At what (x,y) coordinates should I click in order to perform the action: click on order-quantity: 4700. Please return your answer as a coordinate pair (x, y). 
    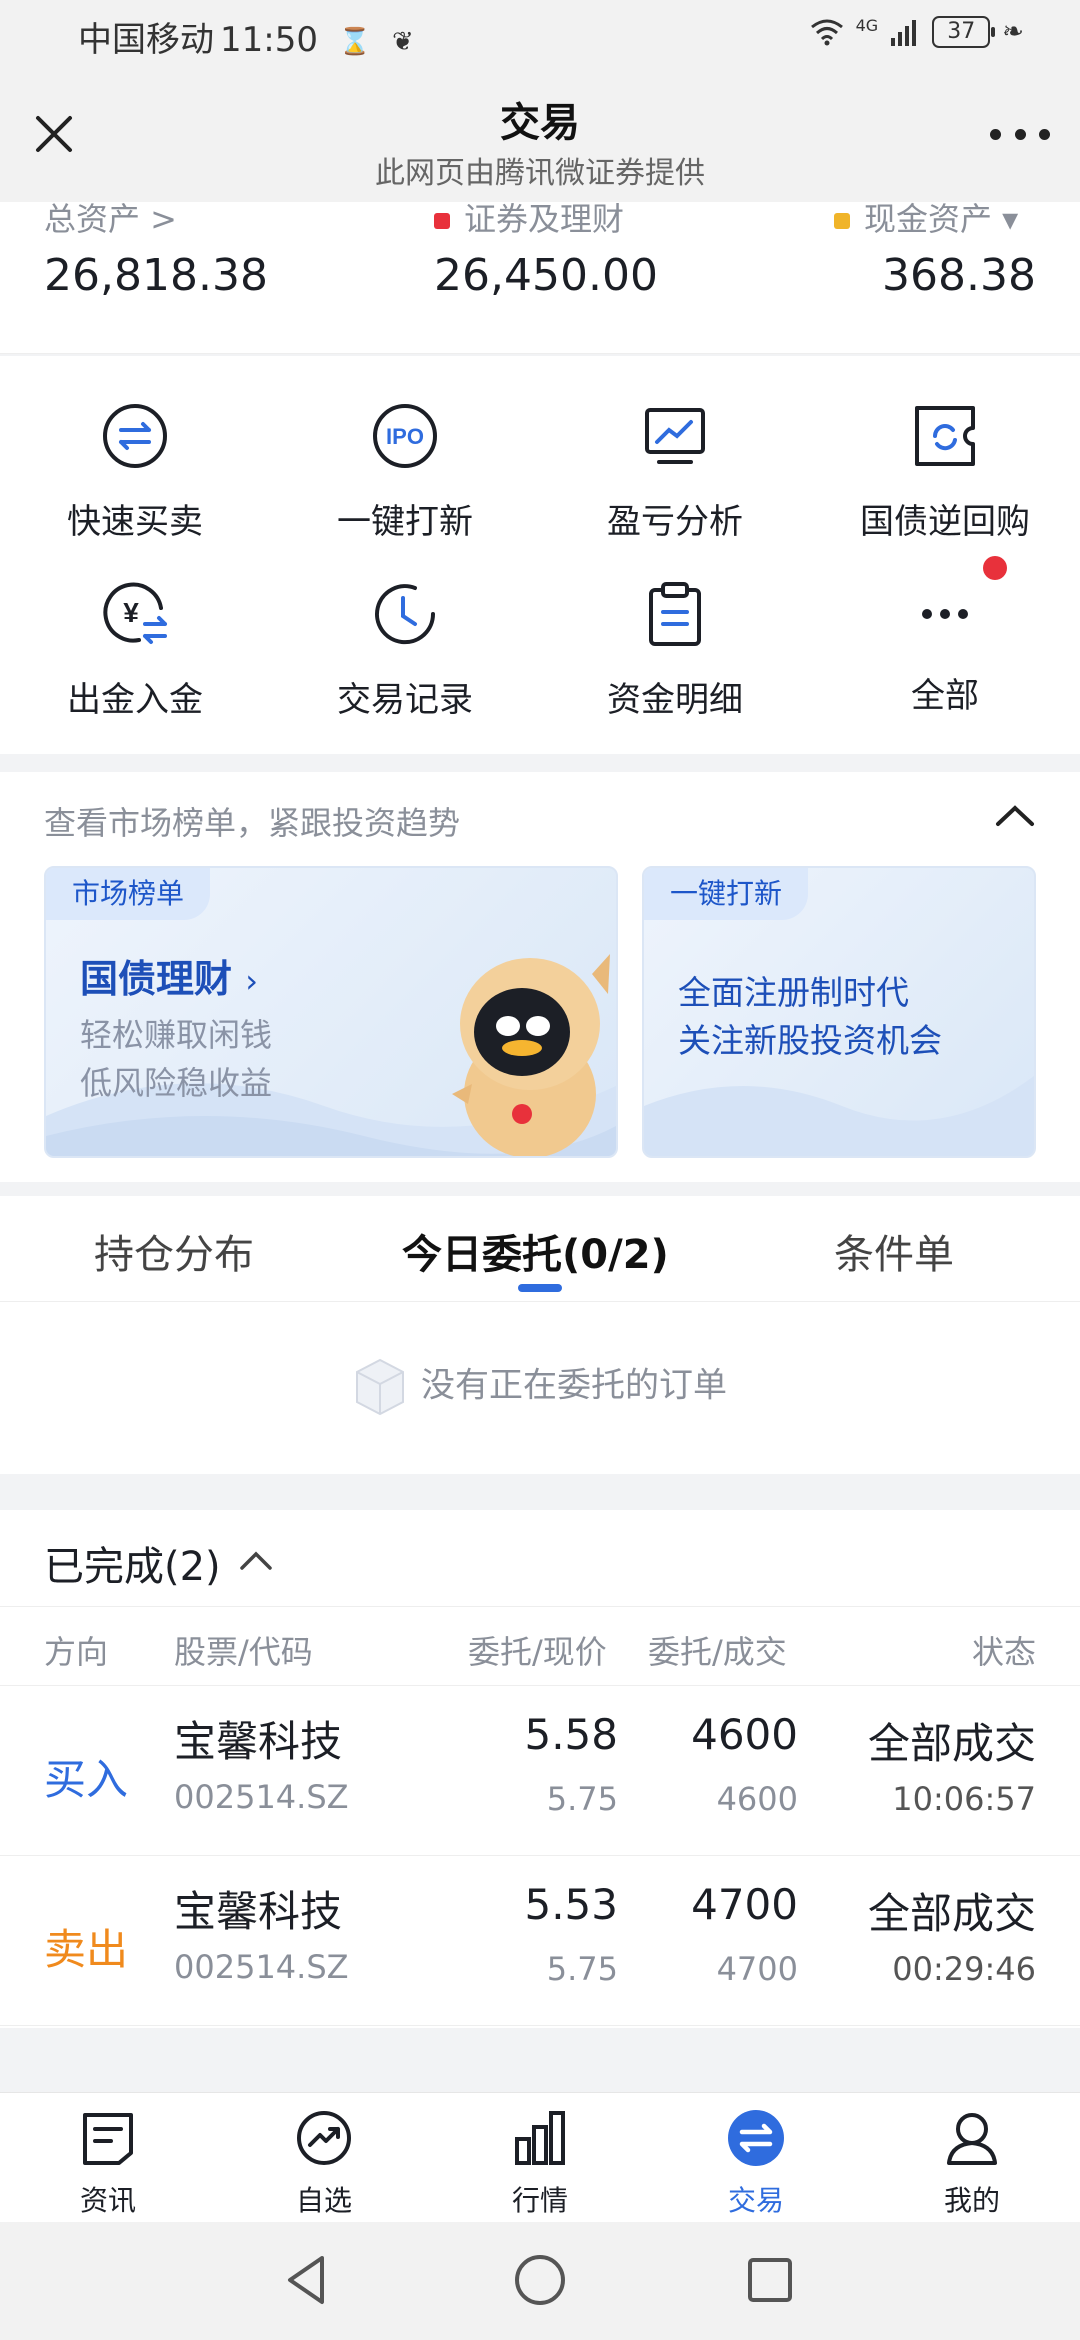
    Looking at the image, I should click on (744, 1904).